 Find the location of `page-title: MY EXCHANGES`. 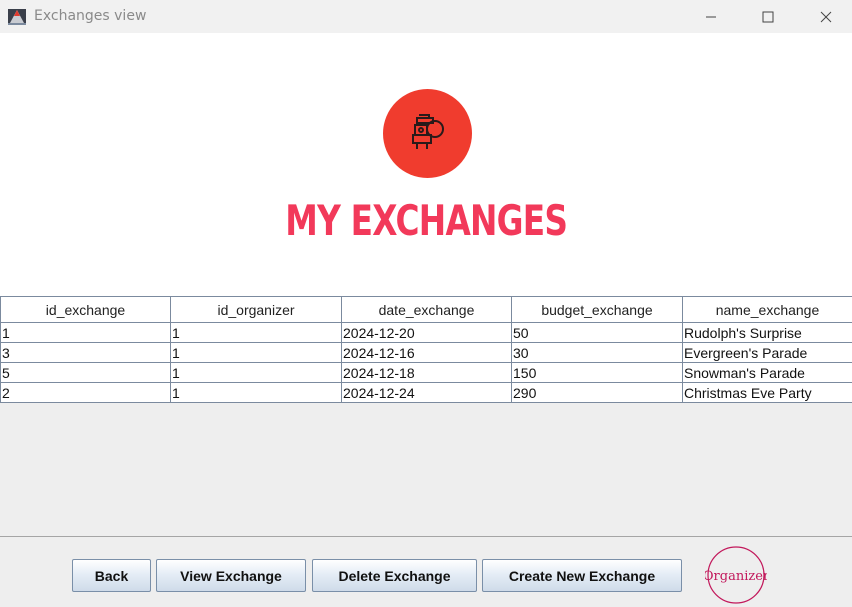

page-title: MY EXCHANGES is located at coordinates (426, 220).